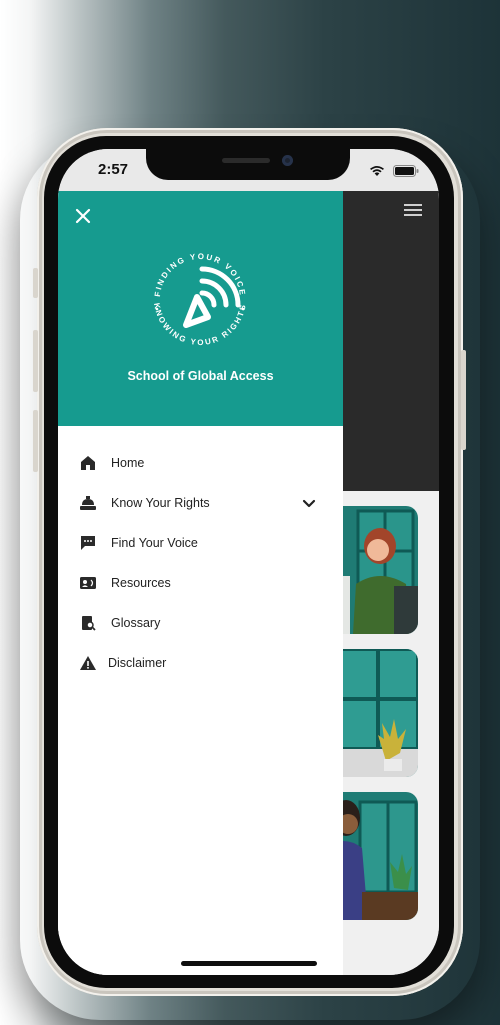  Describe the element at coordinates (154, 543) in the screenshot. I see `menu-label-find-your-voice: Find Your Voice` at that location.